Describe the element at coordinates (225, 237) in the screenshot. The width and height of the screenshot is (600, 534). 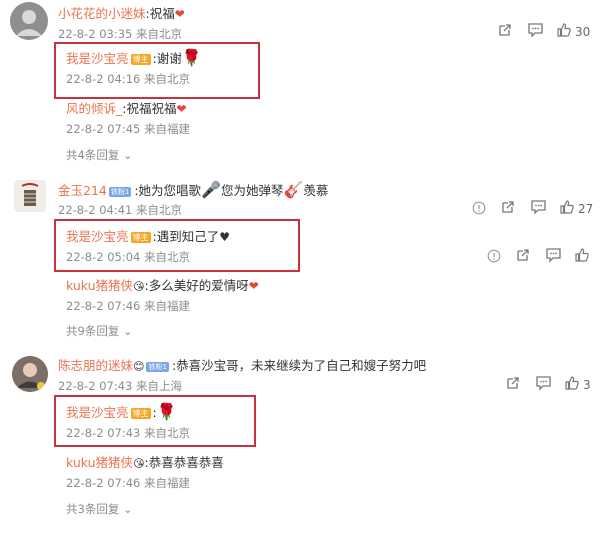
I see `heart-emoji-icon: ♥` at that location.